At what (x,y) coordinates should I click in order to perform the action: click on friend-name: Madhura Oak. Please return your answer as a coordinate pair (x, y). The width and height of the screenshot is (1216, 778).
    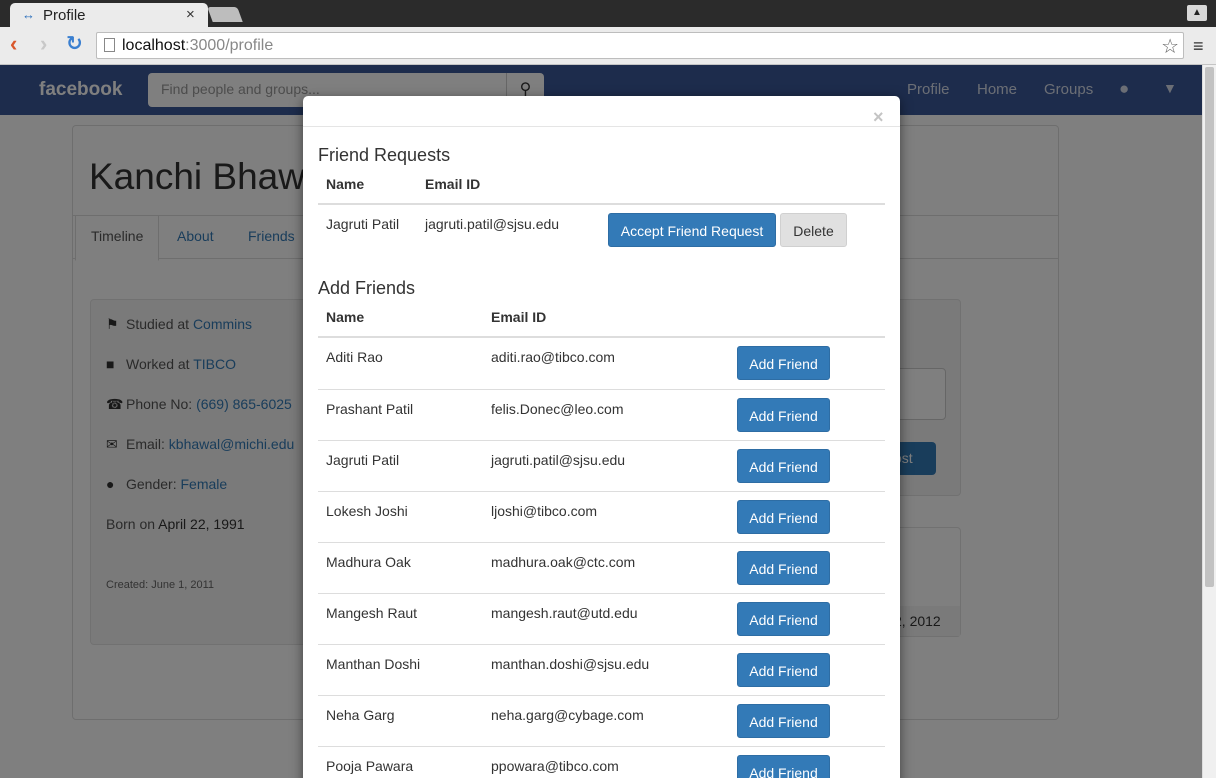
    Looking at the image, I should click on (368, 562).